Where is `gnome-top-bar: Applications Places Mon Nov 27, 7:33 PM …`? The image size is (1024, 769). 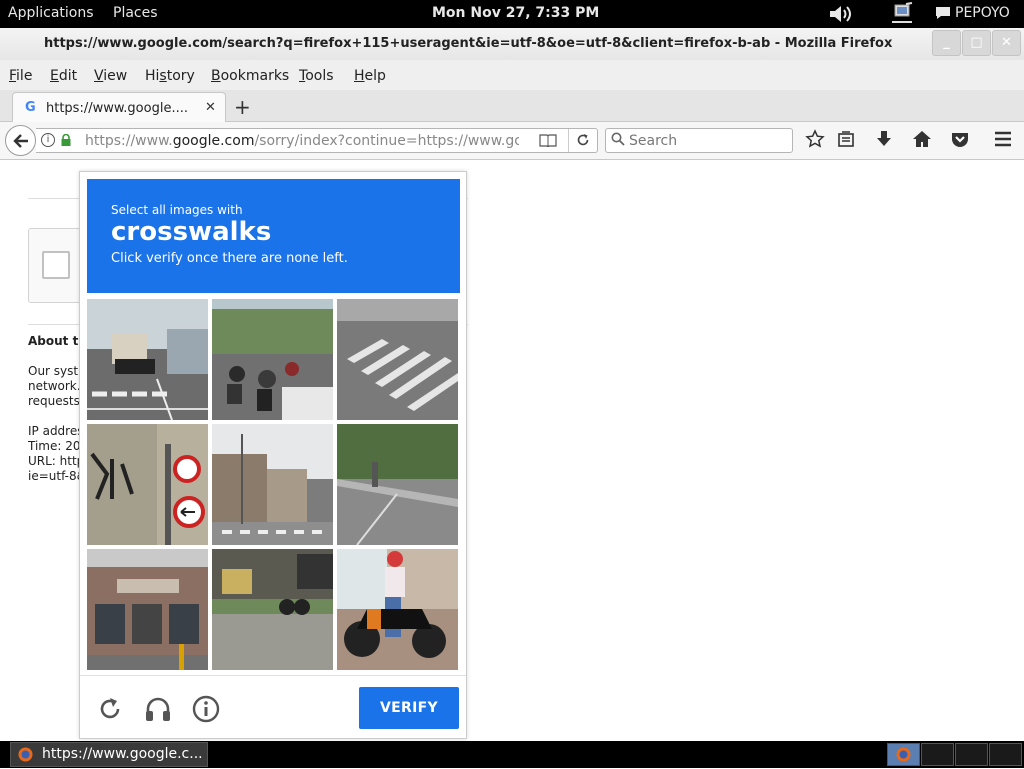 gnome-top-bar: Applications Places Mon Nov 27, 7:33 PM … is located at coordinates (512, 14).